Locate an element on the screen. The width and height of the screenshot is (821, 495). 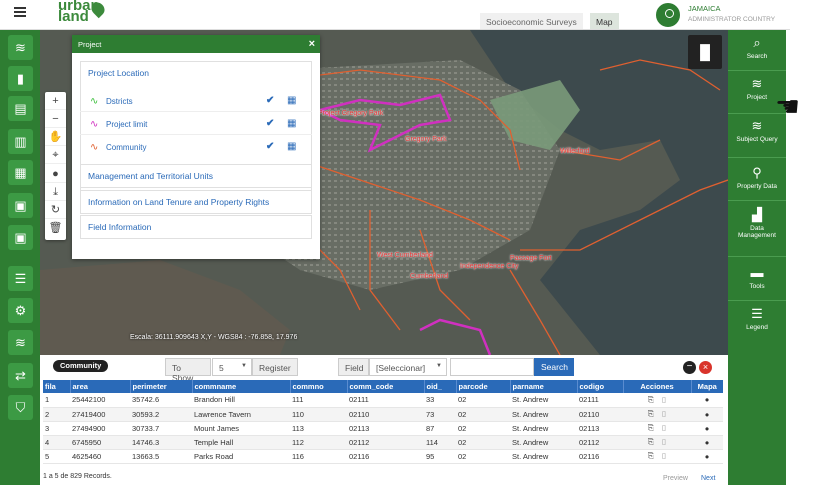
document-list-icon: ▥ is located at coordinates (20, 141).